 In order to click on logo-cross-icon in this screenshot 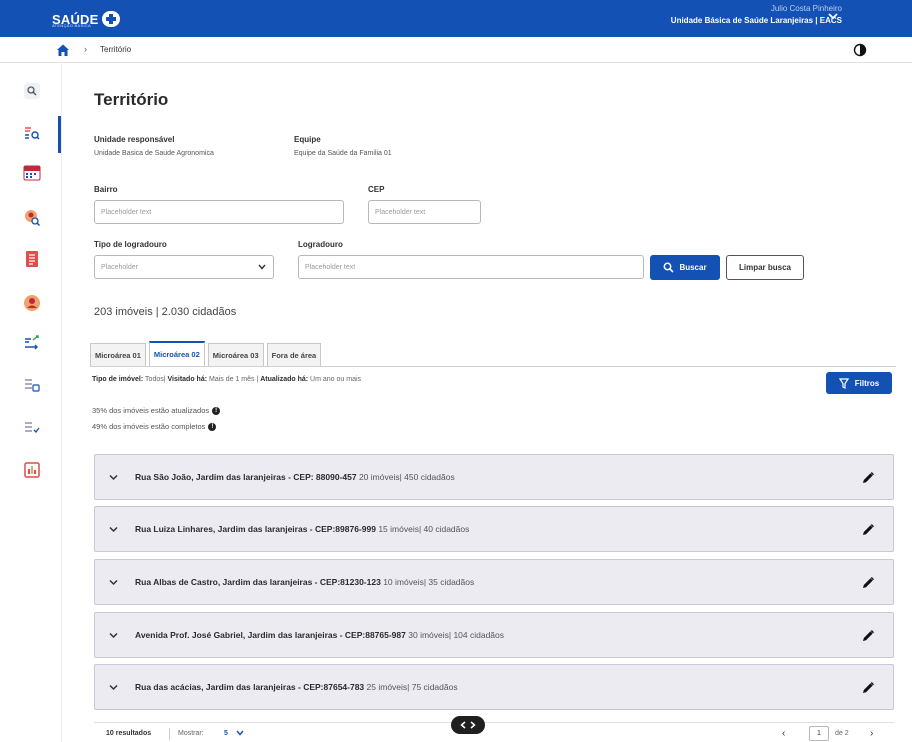, I will do `click(110, 19)`.